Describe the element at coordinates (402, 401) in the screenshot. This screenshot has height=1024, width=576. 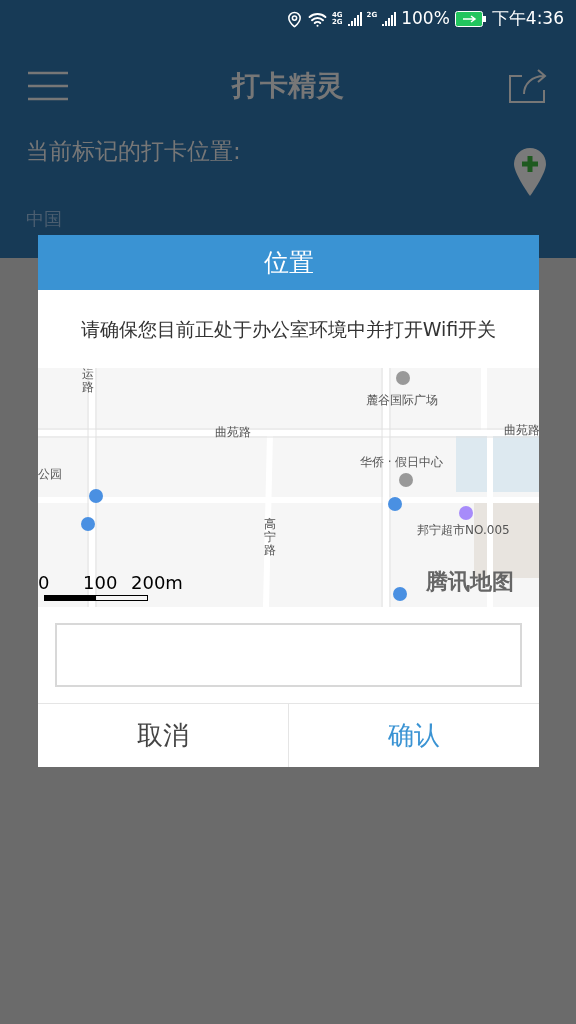
I see `map-label: 麓谷国际广场` at that location.